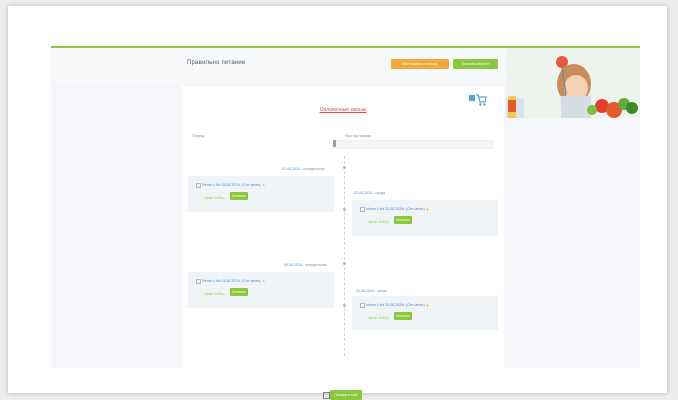 Image resolution: width=678 pixels, height=400 pixels. What do you see at coordinates (372, 291) in the screenshot?
I see `entry-date: 20.06.2024 - среда` at bounding box center [372, 291].